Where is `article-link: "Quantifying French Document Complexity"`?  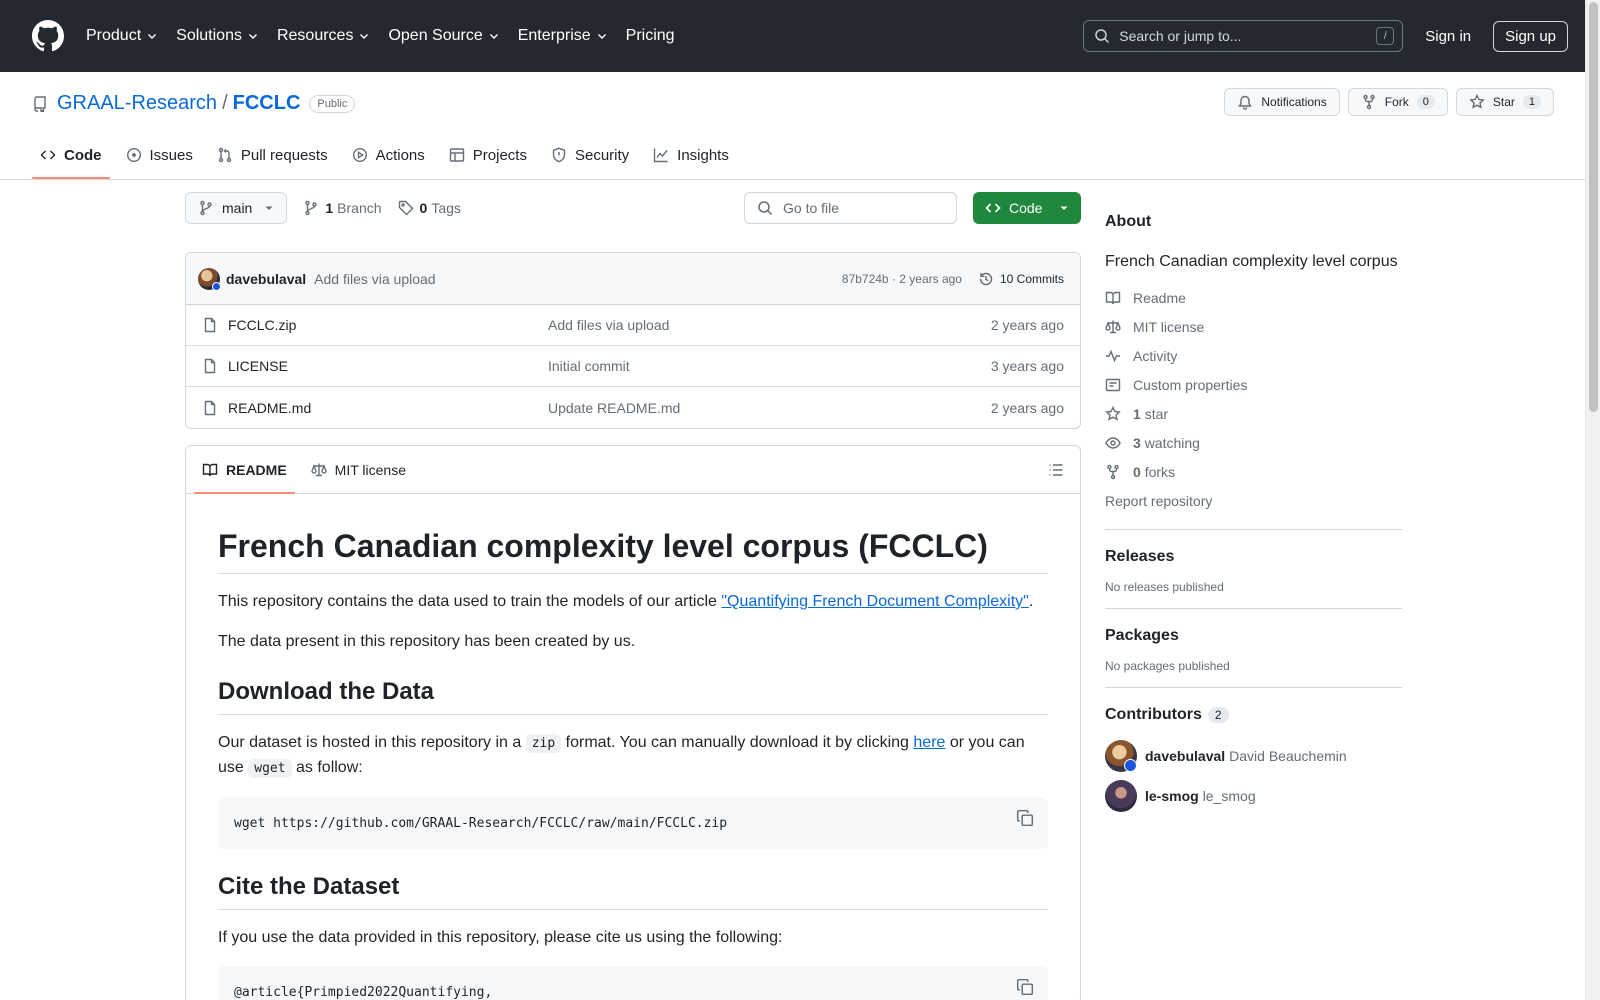
article-link: "Quantifying French Document Complexity" is located at coordinates (874, 601).